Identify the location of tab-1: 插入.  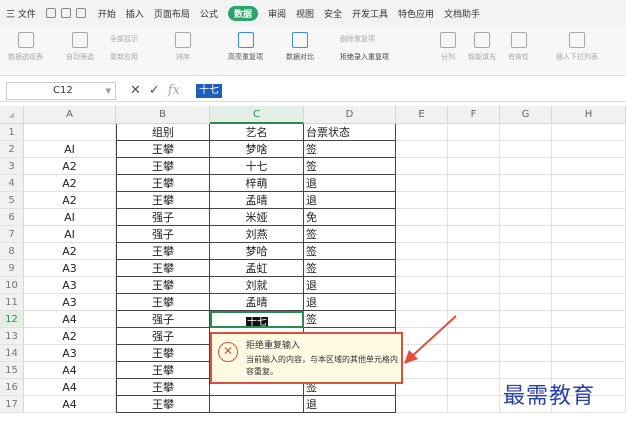
(135, 13).